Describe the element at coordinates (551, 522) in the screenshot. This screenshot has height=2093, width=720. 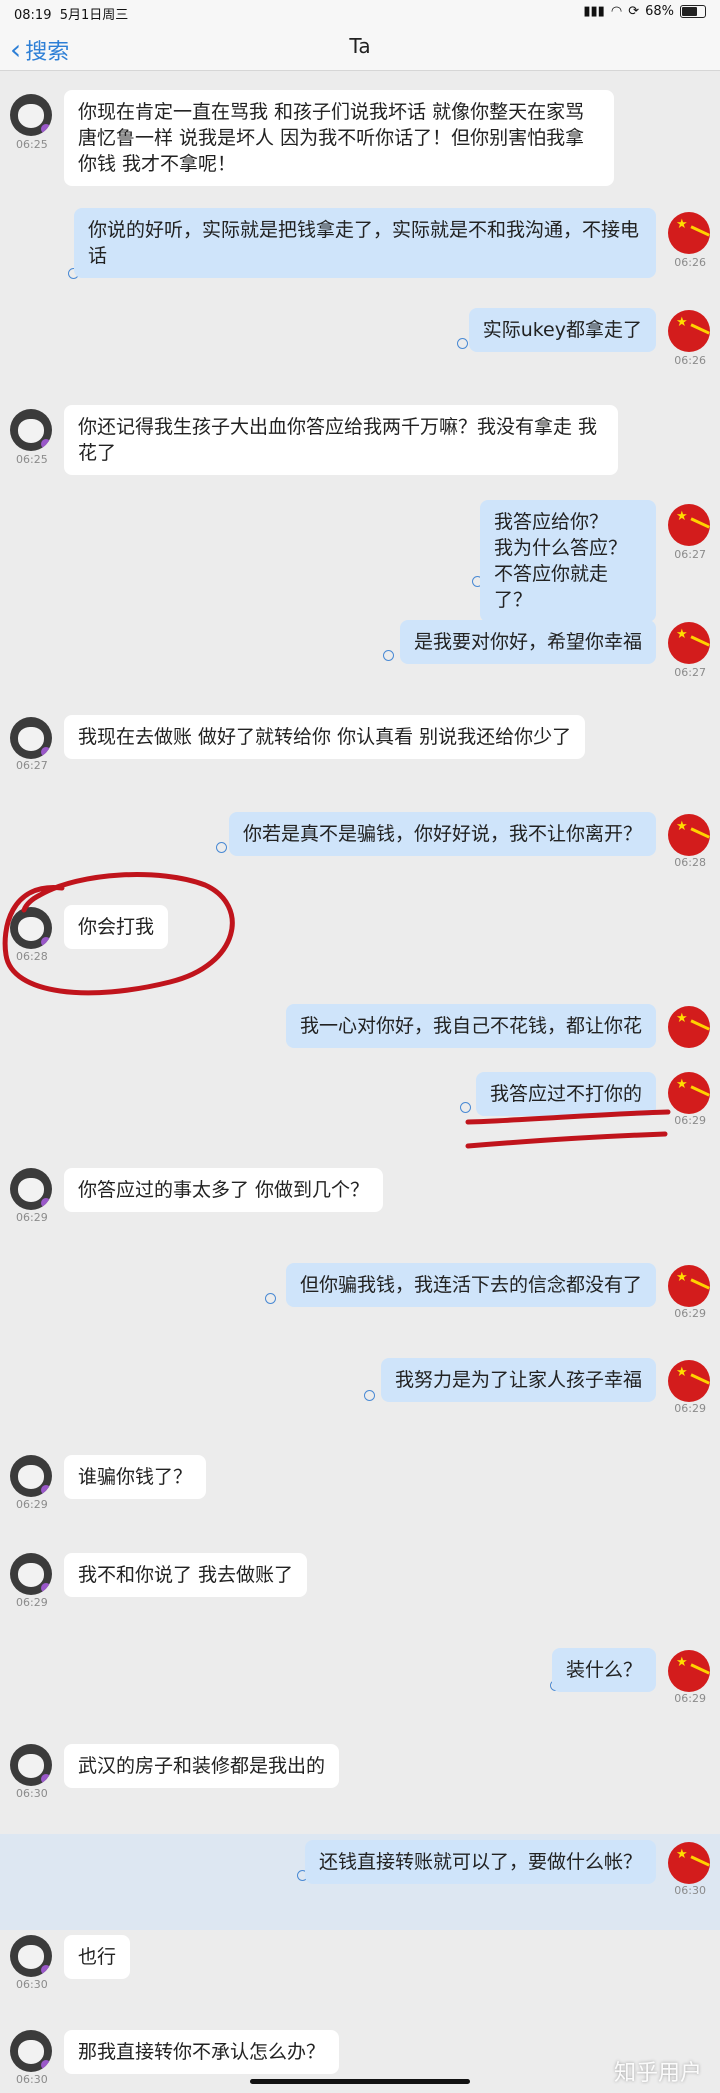
I see `message-line: 我答应给你？` at that location.